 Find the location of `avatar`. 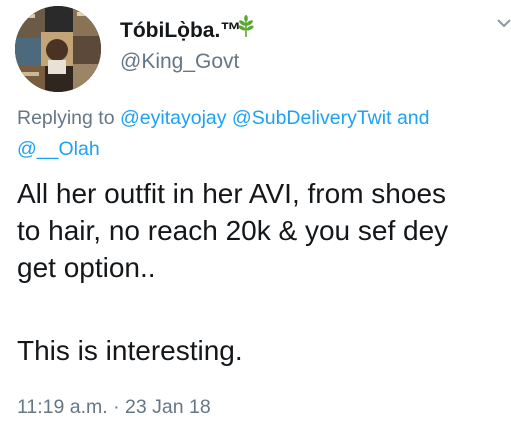

avatar is located at coordinates (58, 49).